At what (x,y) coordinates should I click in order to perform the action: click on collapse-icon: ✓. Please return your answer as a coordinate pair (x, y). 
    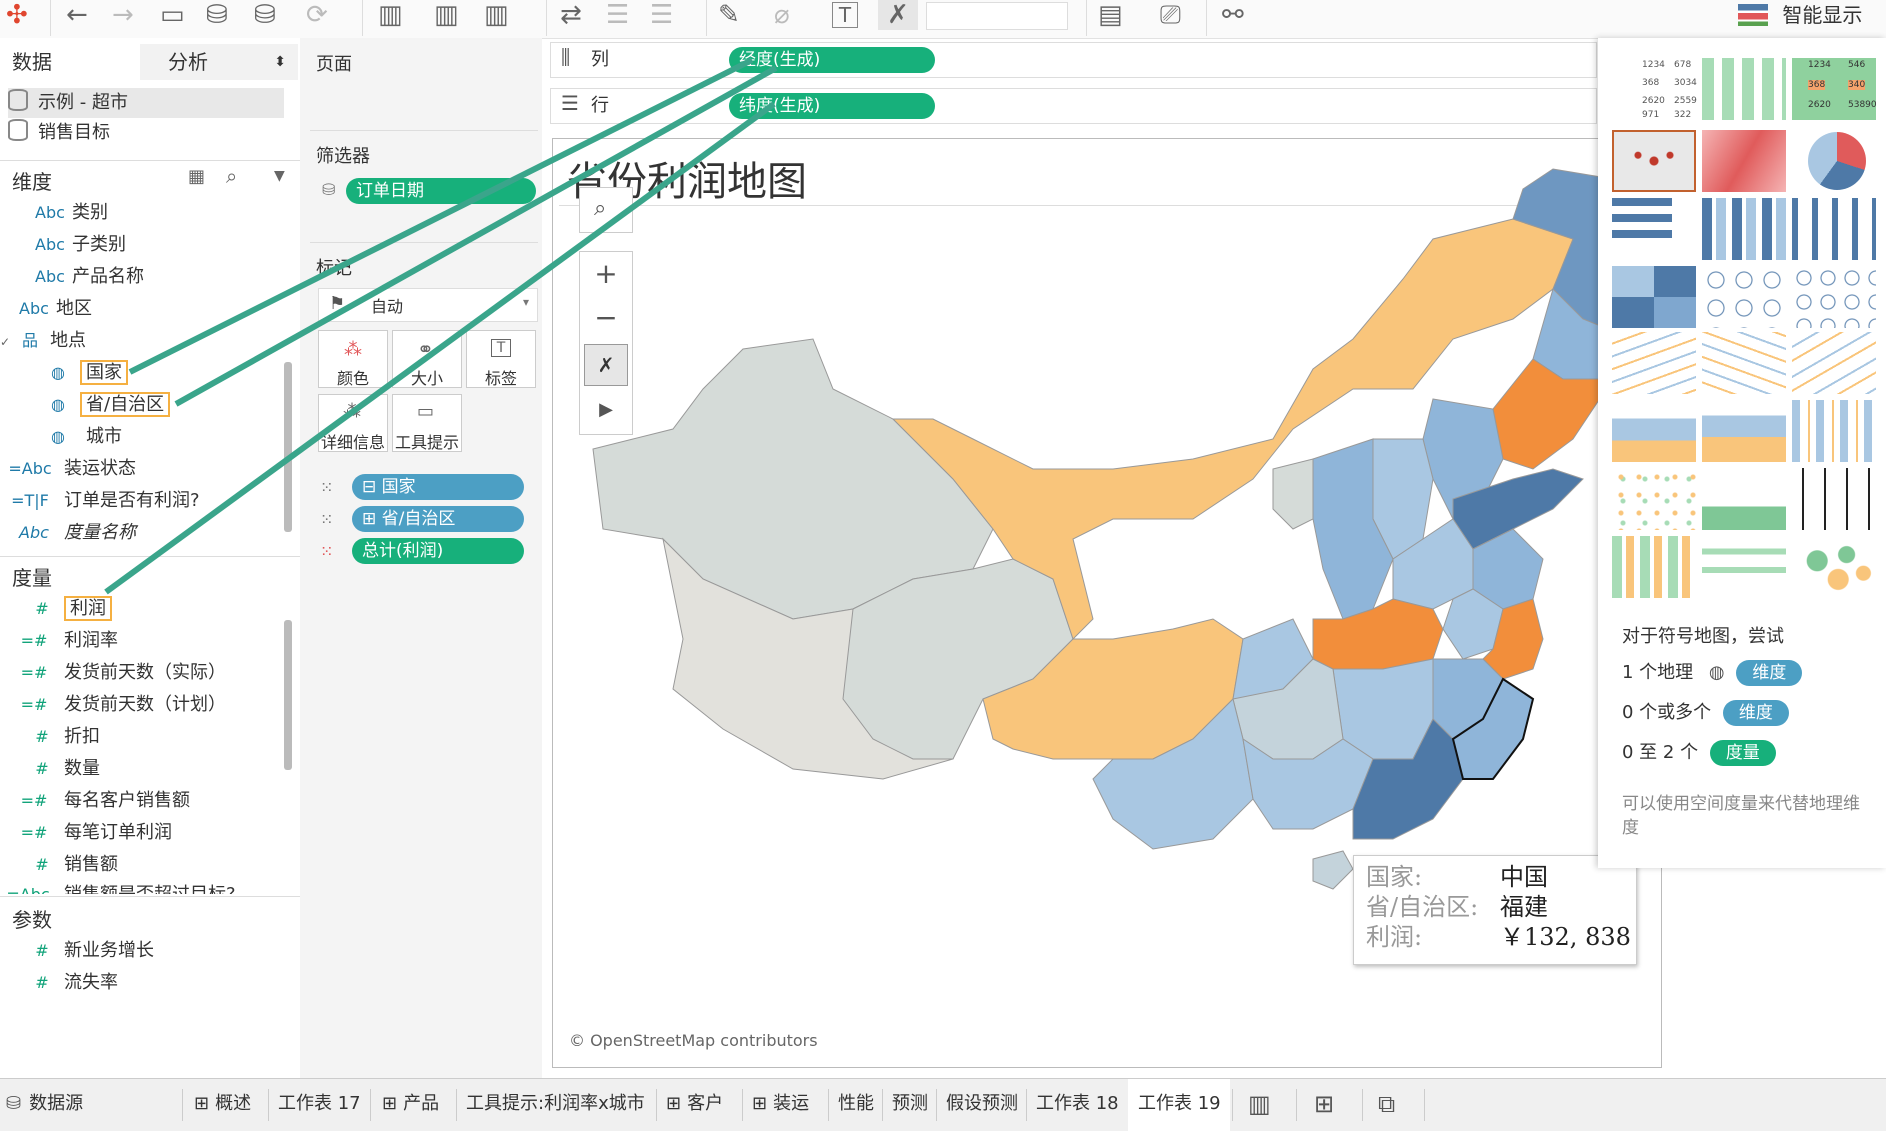
    Looking at the image, I should click on (5, 342).